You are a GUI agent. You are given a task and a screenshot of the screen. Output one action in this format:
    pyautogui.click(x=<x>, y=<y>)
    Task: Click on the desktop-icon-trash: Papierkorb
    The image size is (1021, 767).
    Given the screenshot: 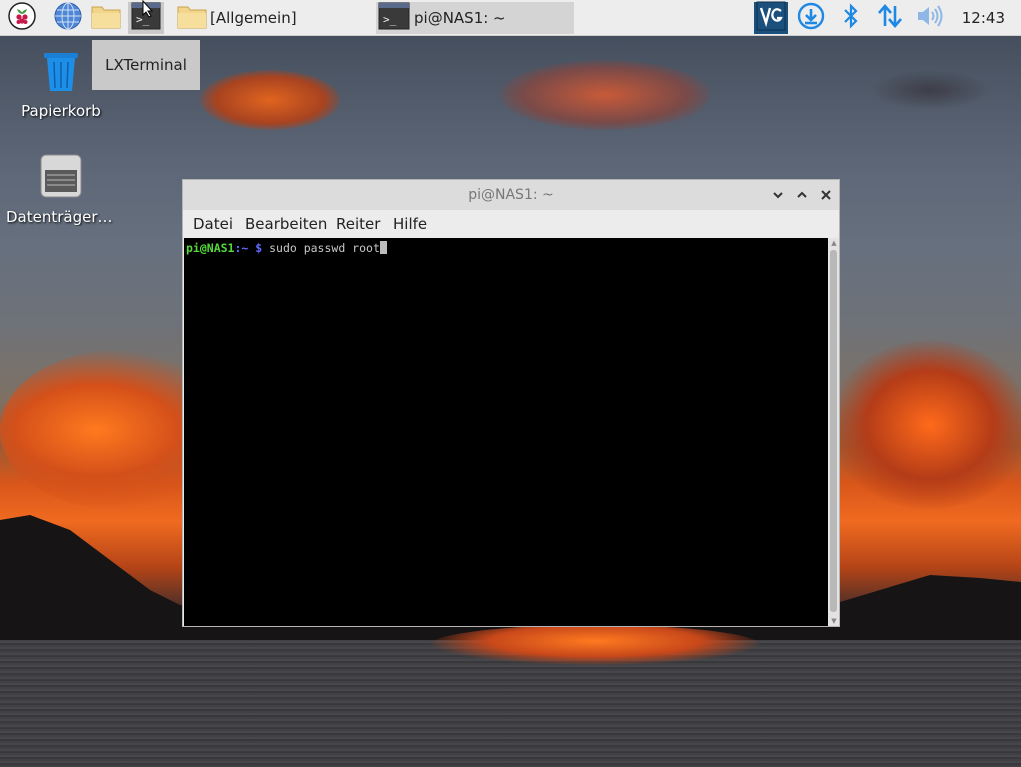 What is the action you would take?
    pyautogui.click(x=61, y=84)
    